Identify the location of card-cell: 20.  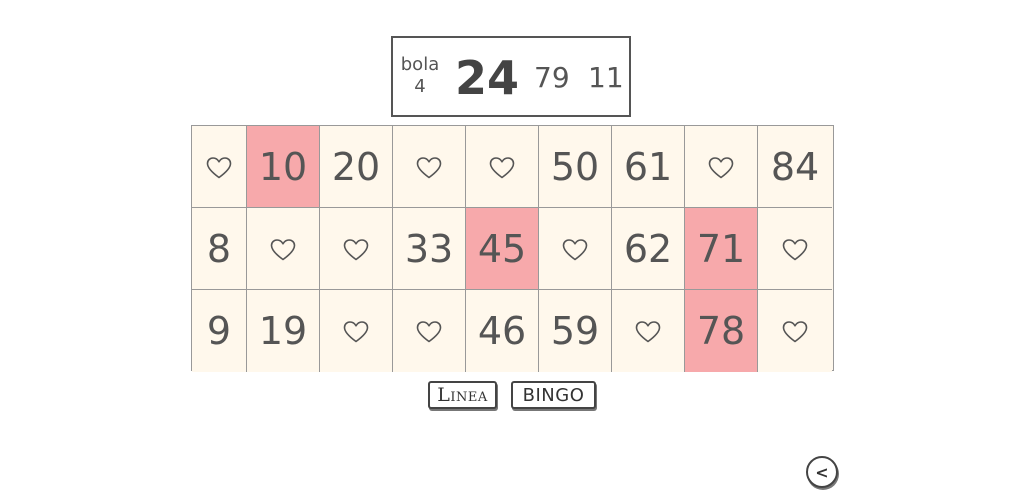
(356, 167).